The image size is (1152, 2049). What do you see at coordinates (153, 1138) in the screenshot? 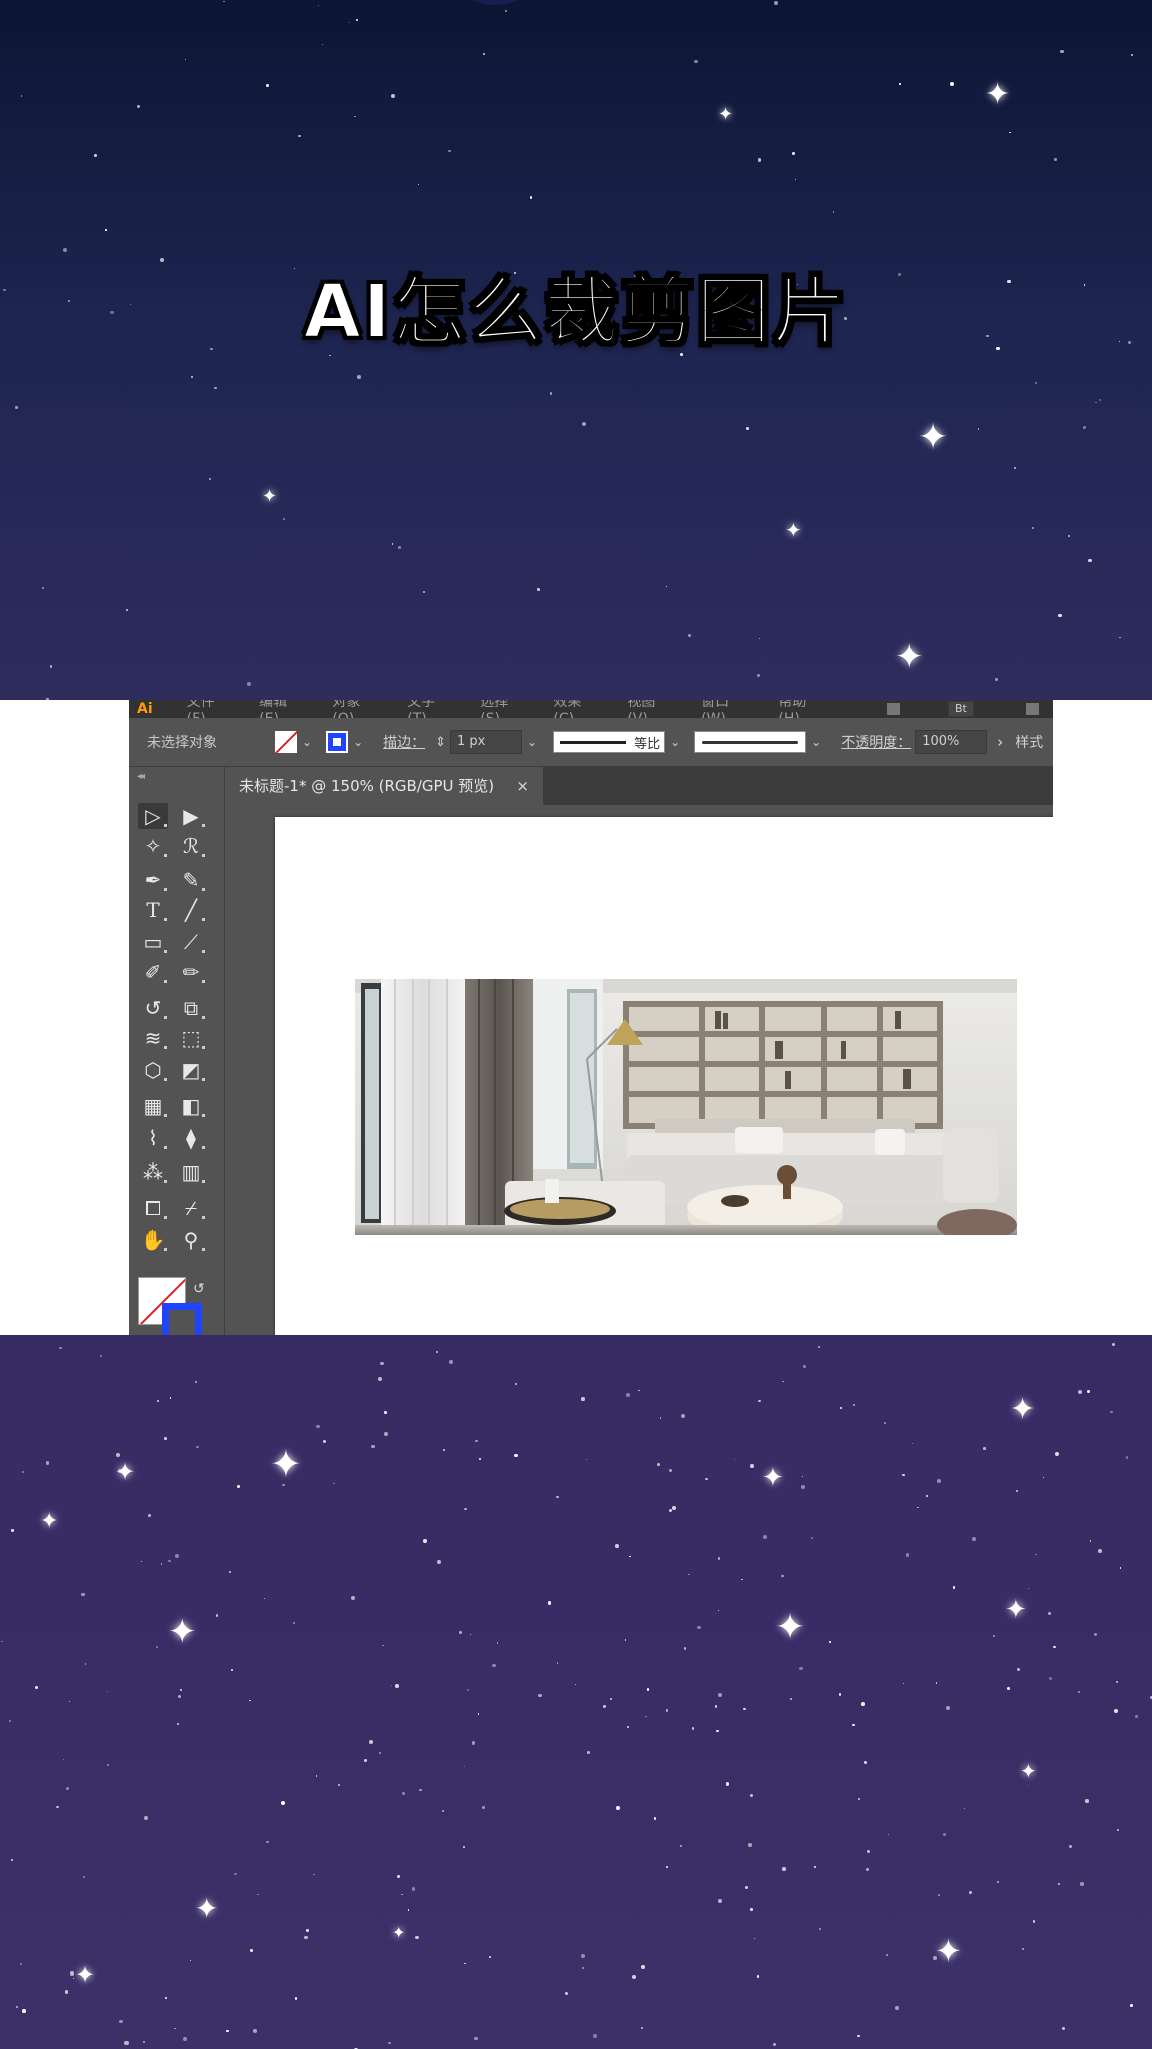
I see `eyedropper-tool-icon: ⌇` at bounding box center [153, 1138].